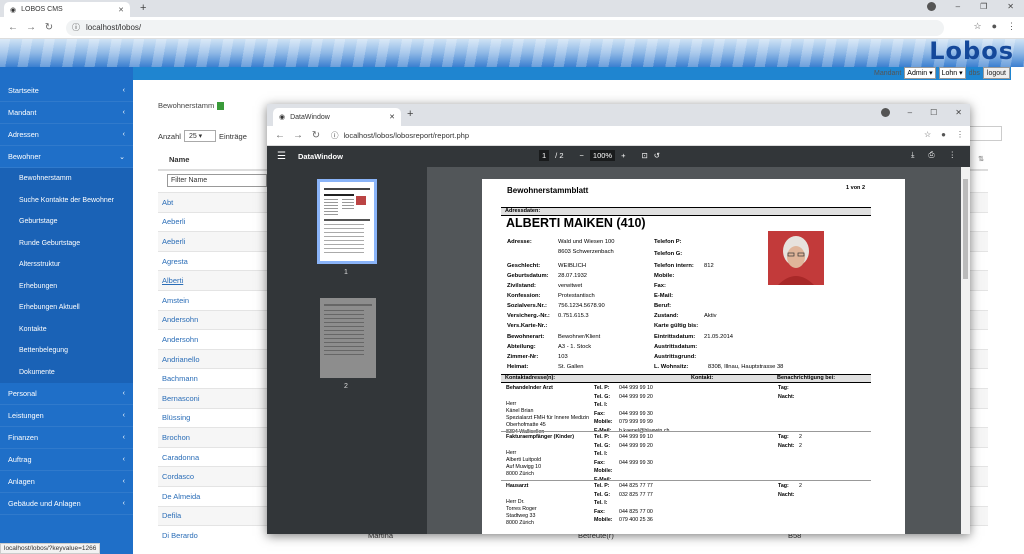  I want to click on filter-name-input: Filter Name, so click(217, 180).